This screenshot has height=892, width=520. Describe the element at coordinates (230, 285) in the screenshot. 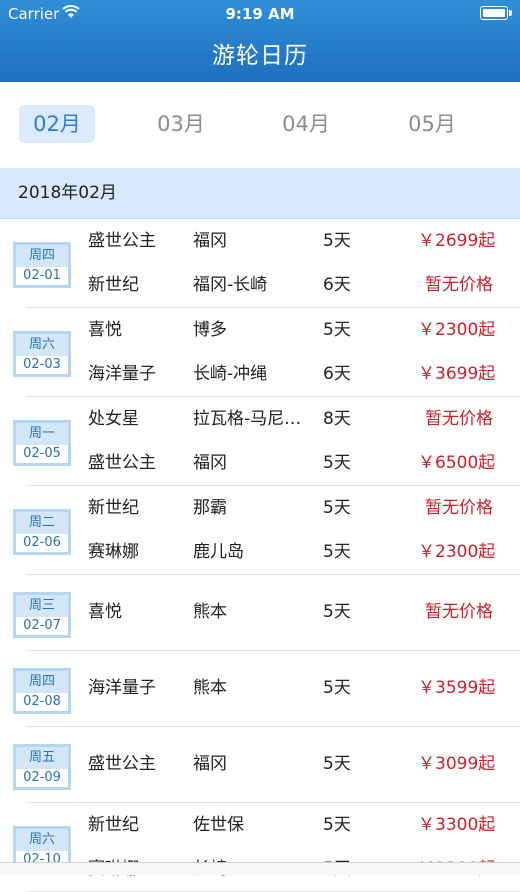

I see `route-label: 福冈-长崎` at that location.